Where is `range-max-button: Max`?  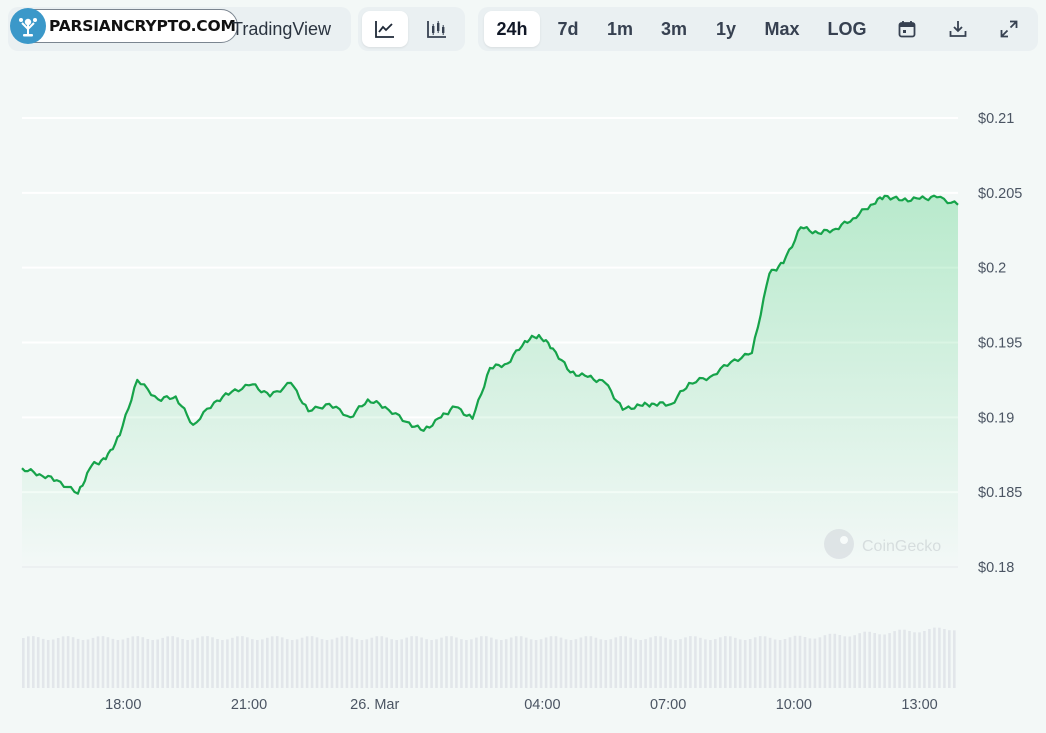
range-max-button: Max is located at coordinates (782, 29).